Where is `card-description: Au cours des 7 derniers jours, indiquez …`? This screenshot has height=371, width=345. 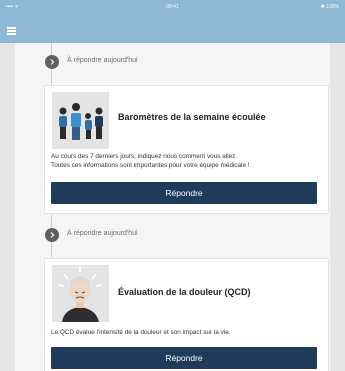 card-description: Au cours des 7 derniers jours, indiquez … is located at coordinates (150, 161).